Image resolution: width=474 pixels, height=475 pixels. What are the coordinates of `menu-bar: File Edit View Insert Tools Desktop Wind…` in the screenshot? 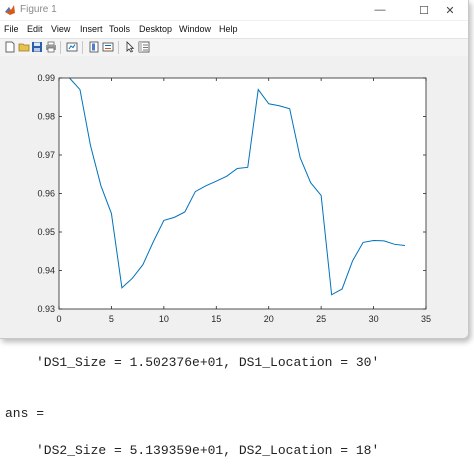 It's located at (234, 29).